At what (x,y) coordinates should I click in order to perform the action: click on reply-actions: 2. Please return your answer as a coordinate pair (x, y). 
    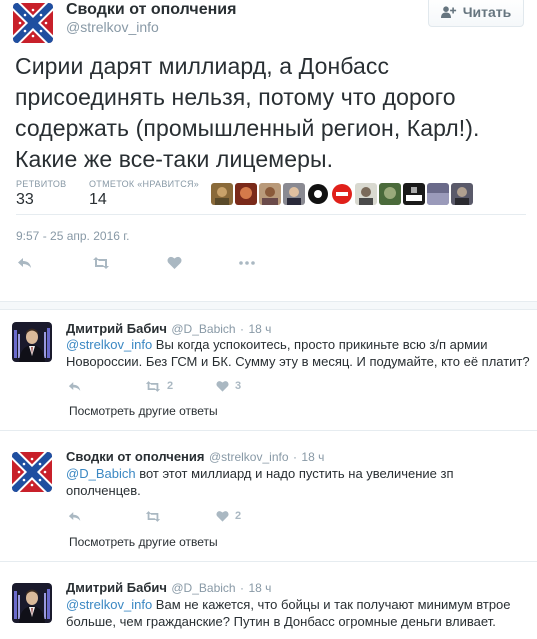
    Looking at the image, I should click on (168, 516).